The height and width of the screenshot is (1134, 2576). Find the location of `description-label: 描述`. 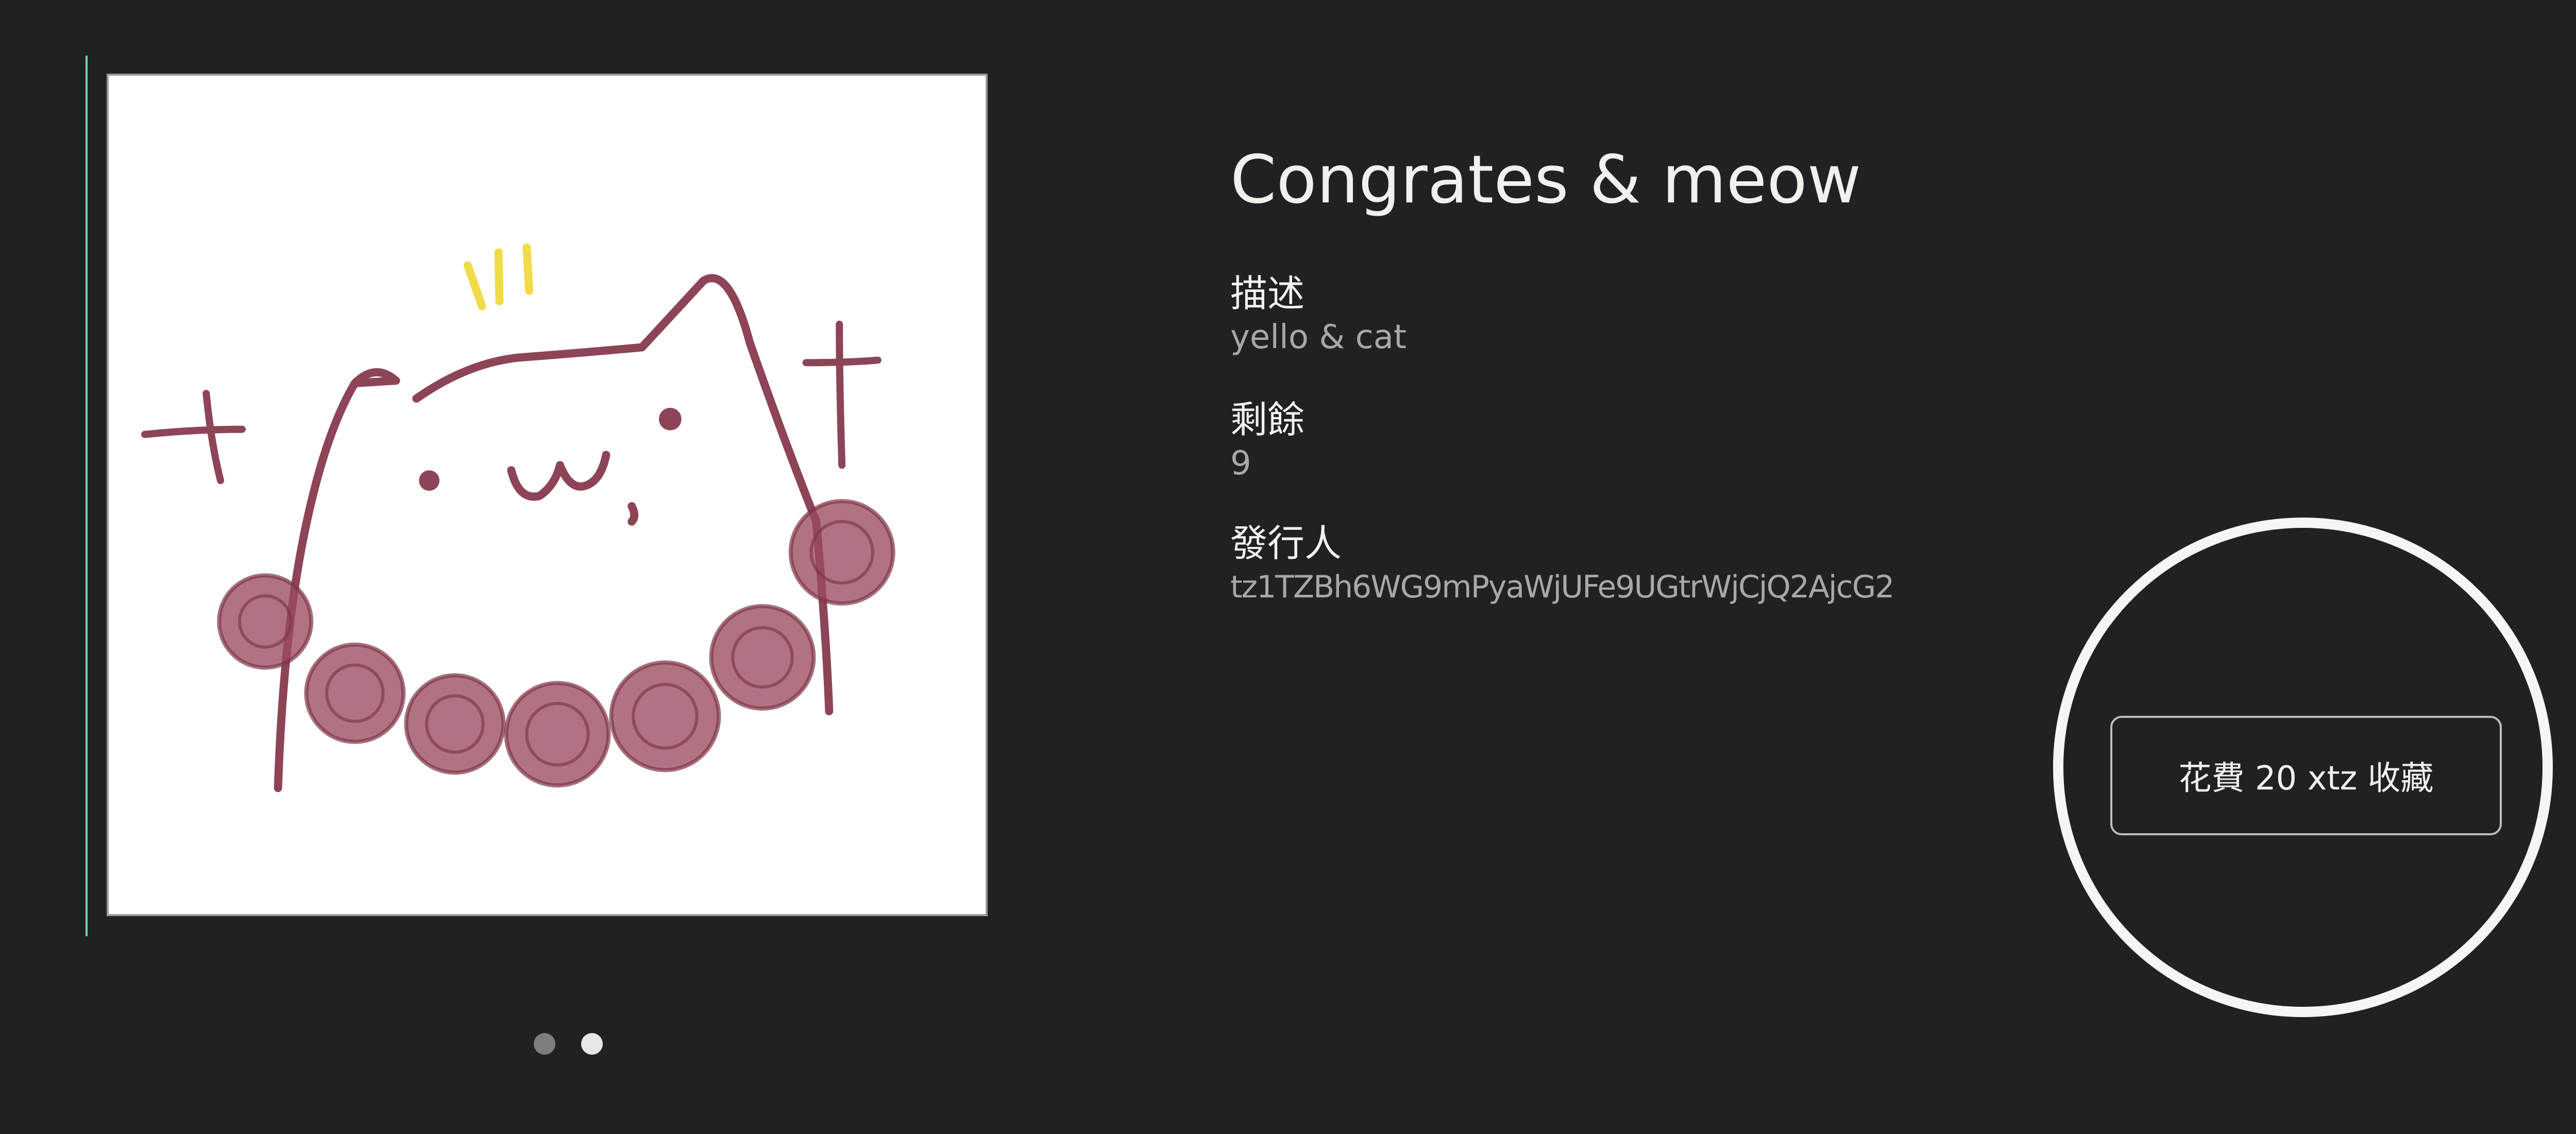

description-label: 描述 is located at coordinates (1267, 294).